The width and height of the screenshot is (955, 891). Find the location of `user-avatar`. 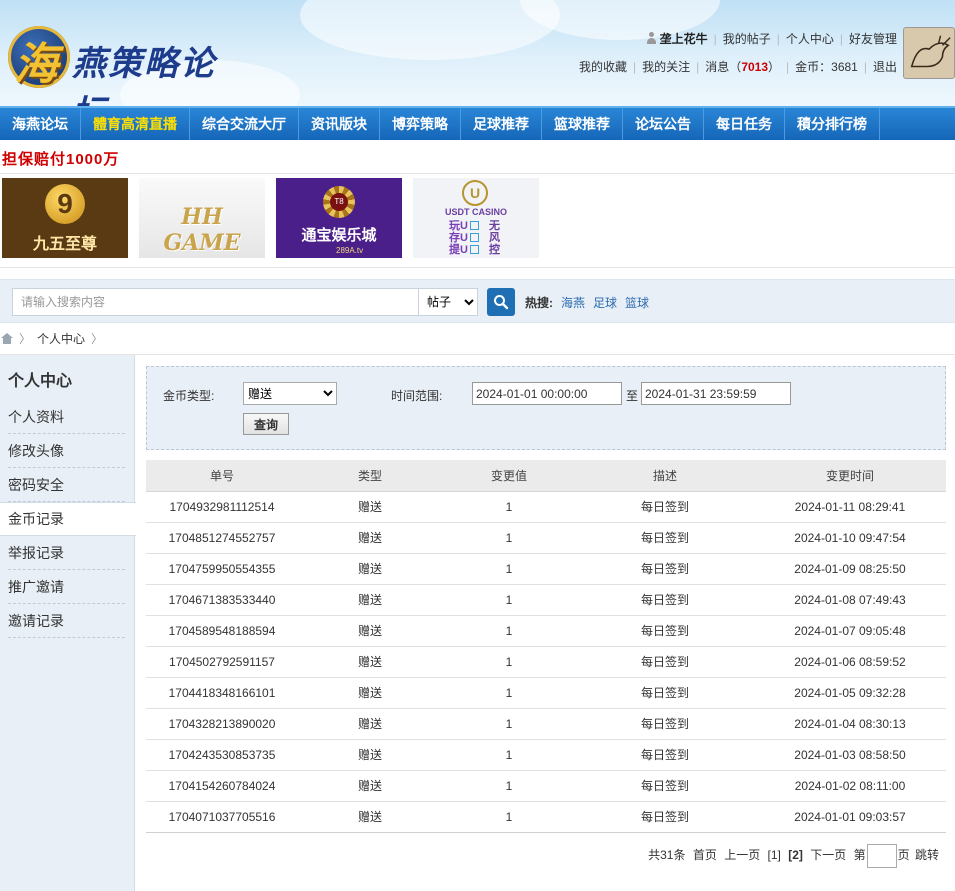

user-avatar is located at coordinates (929, 53).